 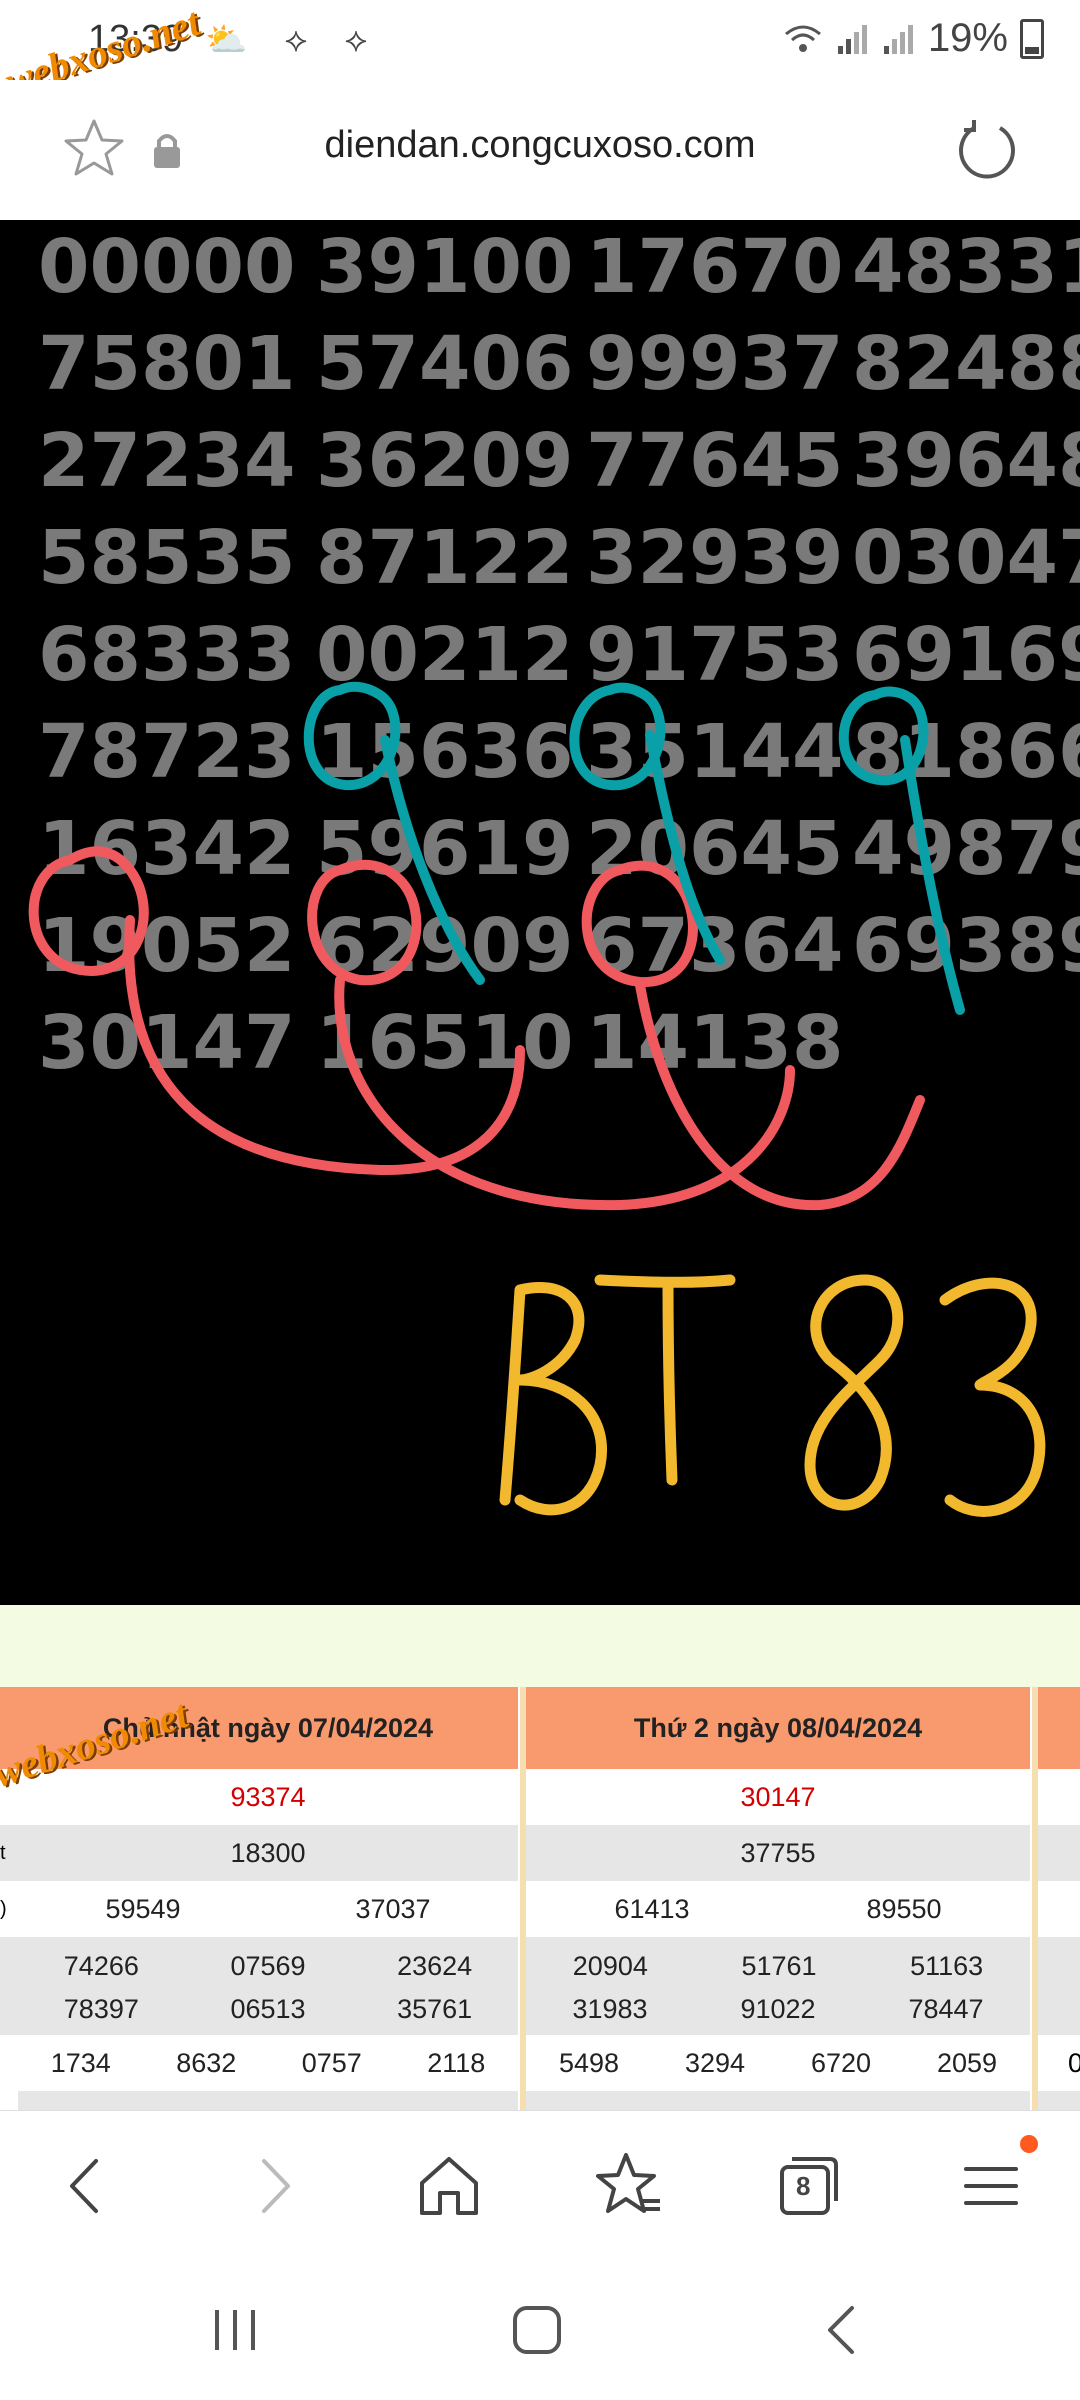 I want to click on third-prize: 78447, so click(x=946, y=2008).